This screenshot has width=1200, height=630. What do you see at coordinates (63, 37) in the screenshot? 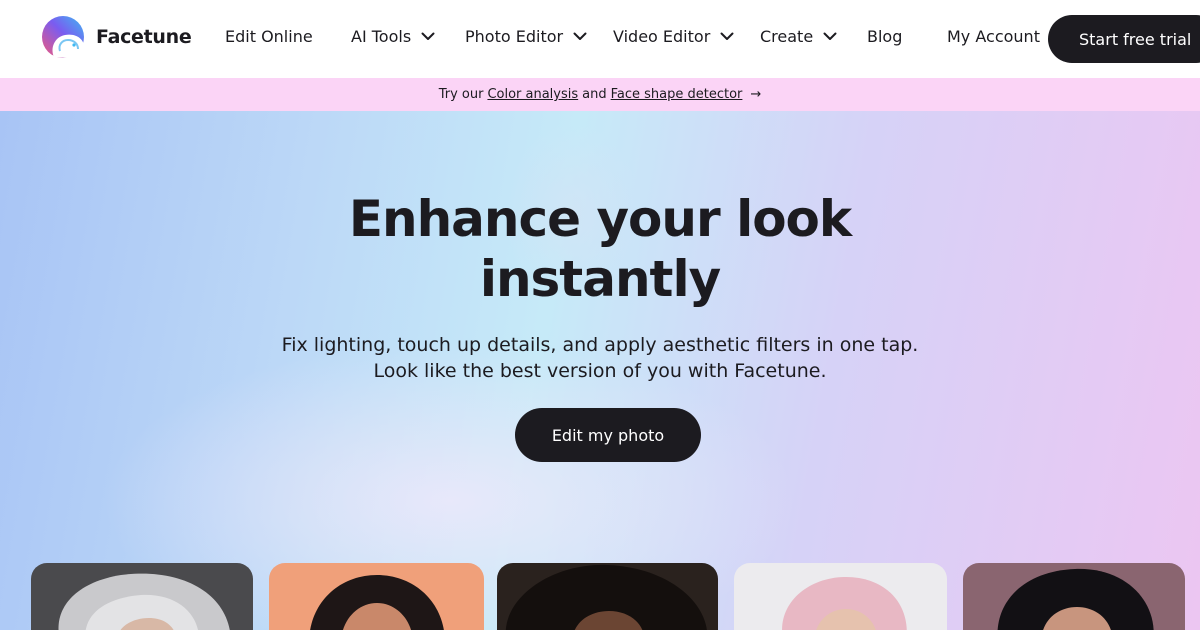
I see `facetune-logo-icon` at bounding box center [63, 37].